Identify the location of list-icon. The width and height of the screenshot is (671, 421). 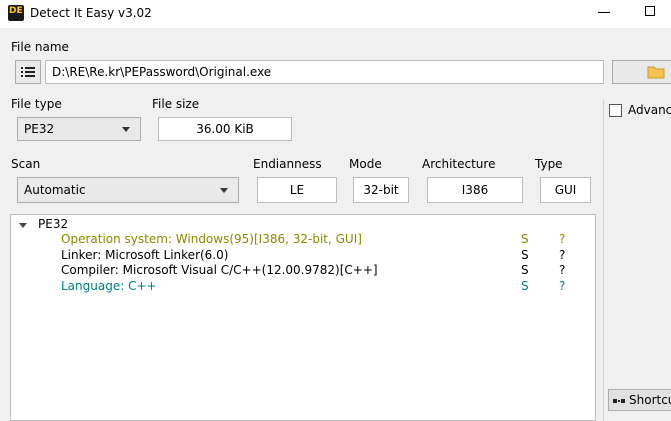
(28, 72).